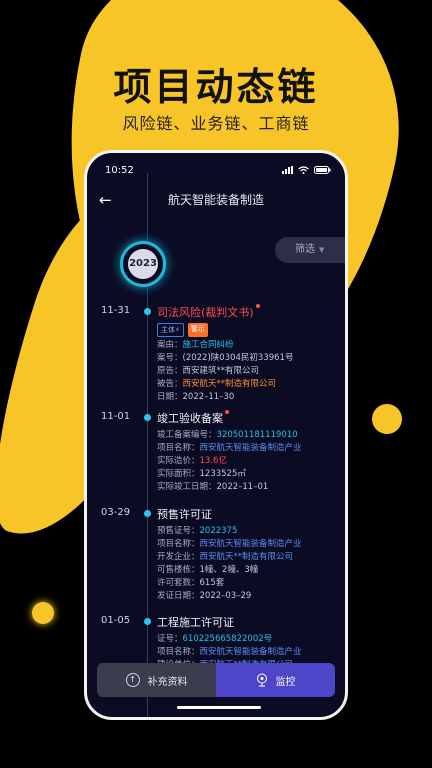 This screenshot has width=432, height=768. Describe the element at coordinates (184, 514) in the screenshot. I see `entry-title: 预售许可证` at that location.